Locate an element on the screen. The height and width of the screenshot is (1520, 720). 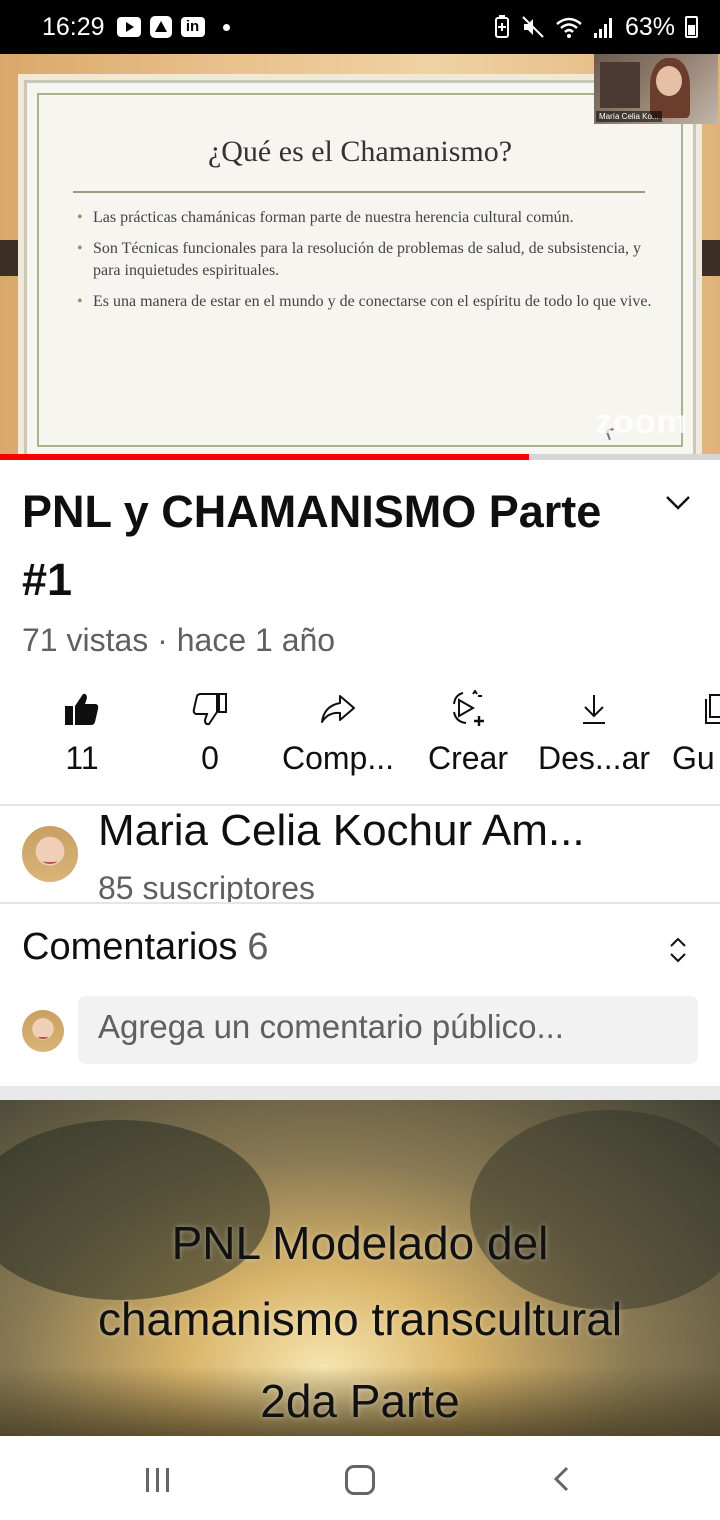
section-gap is located at coordinates (360, 1093).